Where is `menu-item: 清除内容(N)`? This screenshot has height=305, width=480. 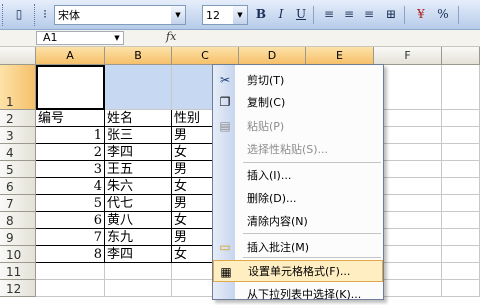 menu-item: 清除内容(N) is located at coordinates (298, 221).